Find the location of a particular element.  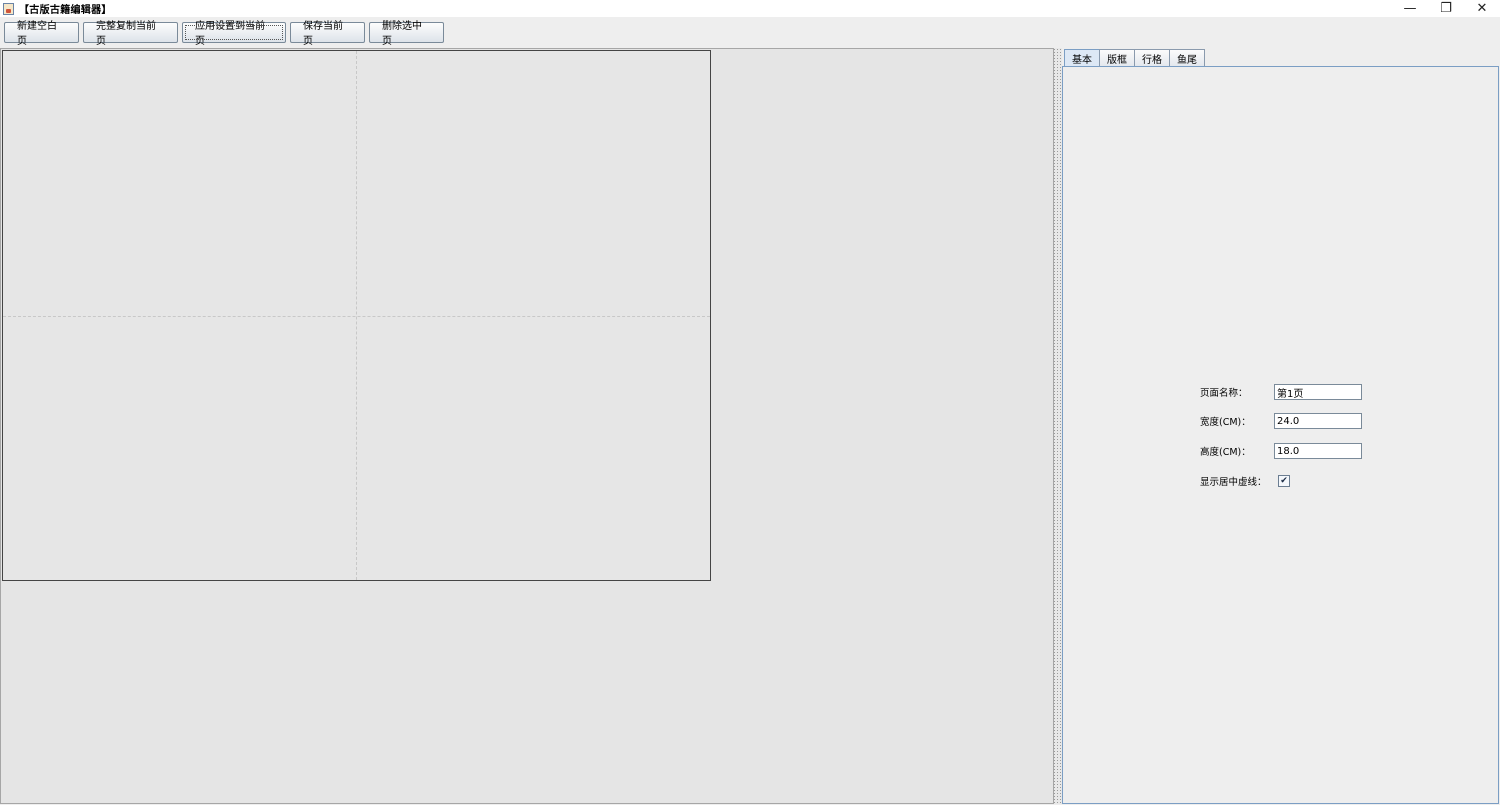

settings-tabs: 基本 版框 行格 鱼尾 is located at coordinates (1134, 58).